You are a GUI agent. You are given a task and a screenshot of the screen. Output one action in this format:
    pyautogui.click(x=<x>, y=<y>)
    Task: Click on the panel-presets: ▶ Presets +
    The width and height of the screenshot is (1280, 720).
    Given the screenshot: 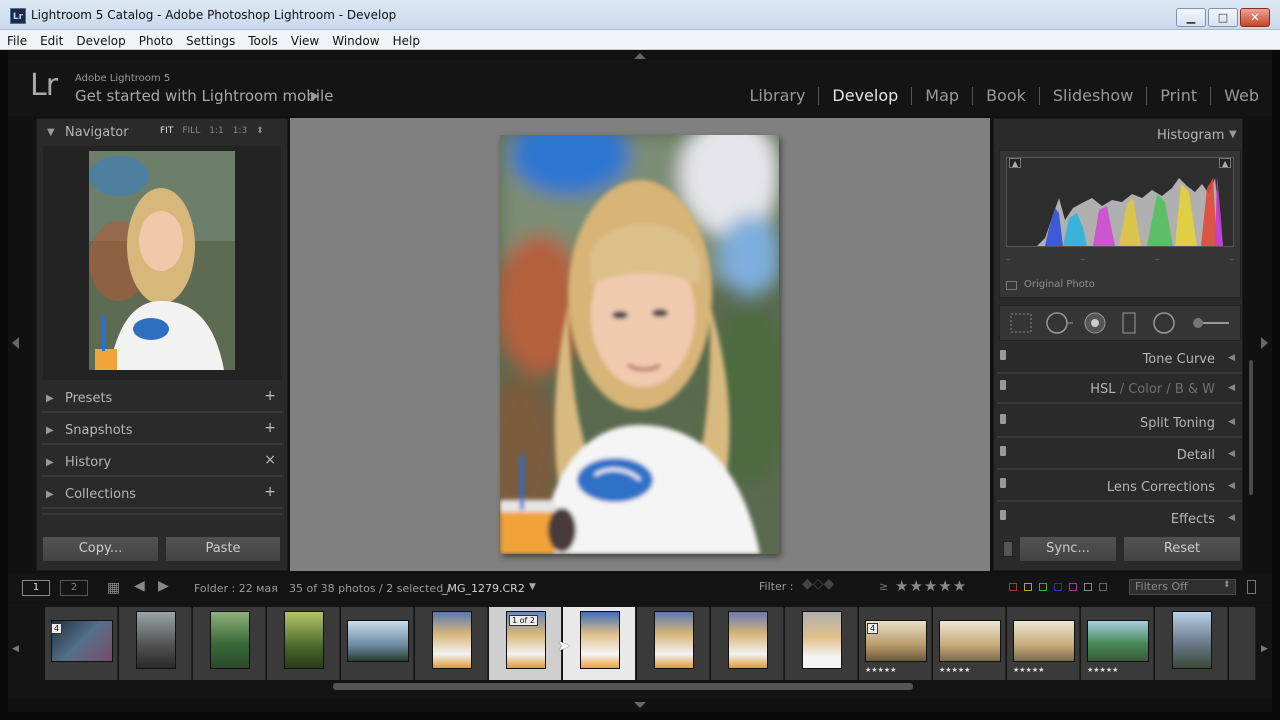 What is the action you would take?
    pyautogui.click(x=162, y=399)
    